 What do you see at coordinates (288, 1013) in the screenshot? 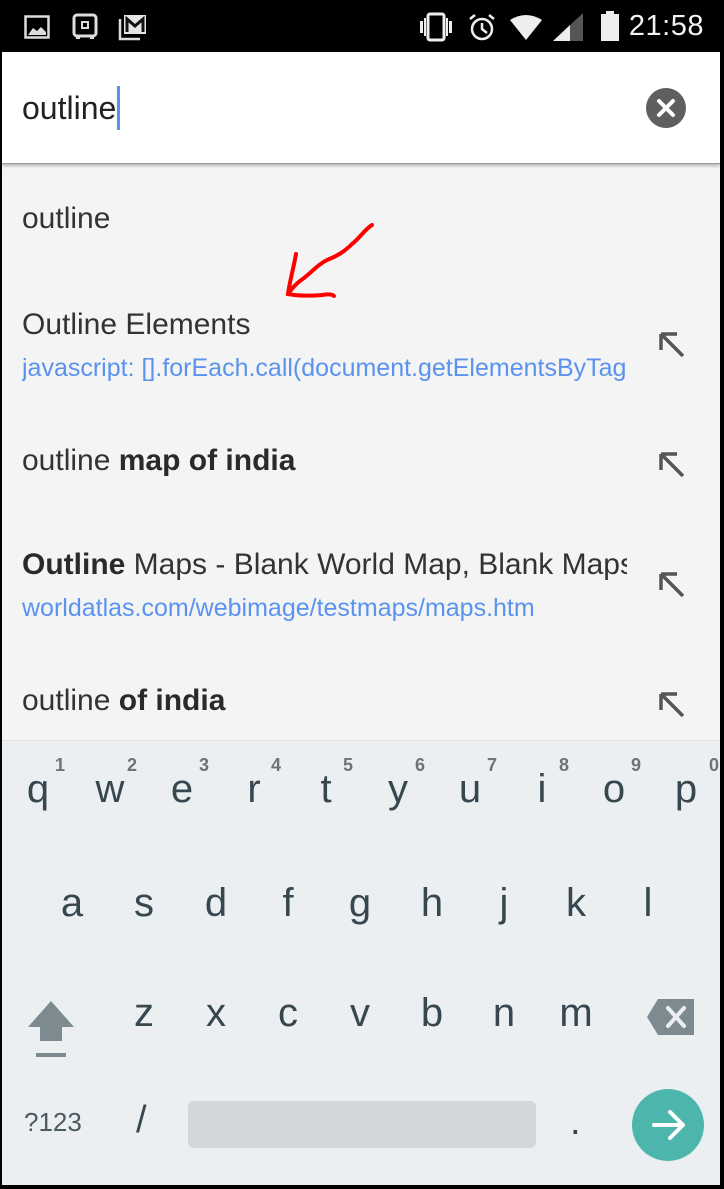
I see `key-c: c` at bounding box center [288, 1013].